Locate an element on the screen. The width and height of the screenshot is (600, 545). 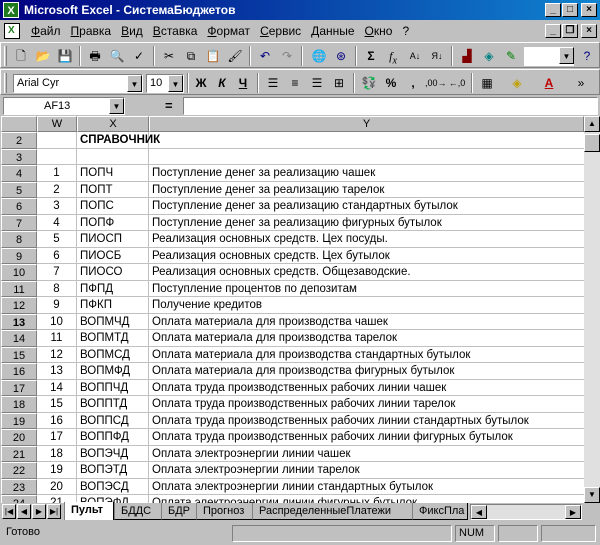
menu-item: Сервис is located at coordinates (280, 31).